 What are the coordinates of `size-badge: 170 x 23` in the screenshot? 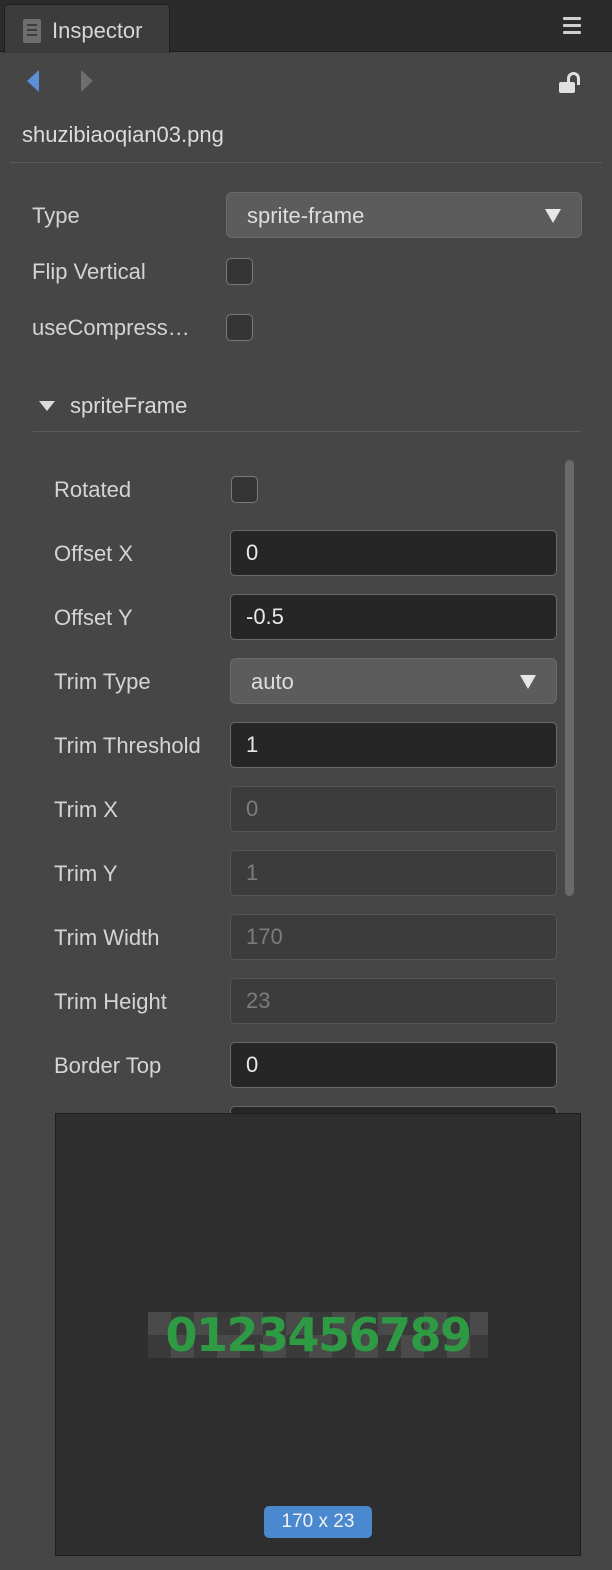 It's located at (318, 1522).